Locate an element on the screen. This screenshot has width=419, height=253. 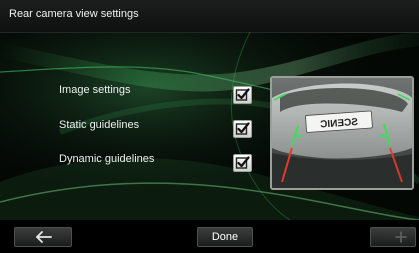
back-arrow-icon is located at coordinates (44, 237).